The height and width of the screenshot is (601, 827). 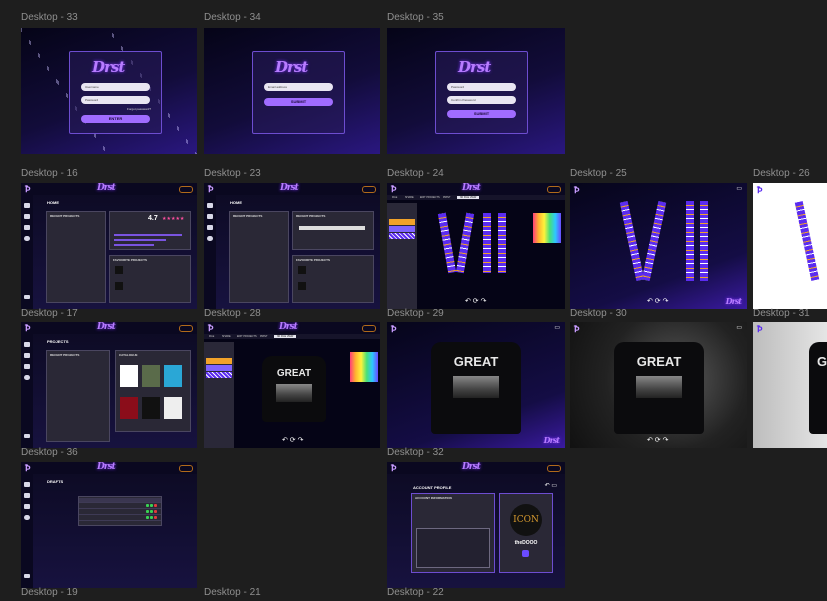 What do you see at coordinates (49, 452) in the screenshot?
I see `frame-label: Desktop - 36` at bounding box center [49, 452].